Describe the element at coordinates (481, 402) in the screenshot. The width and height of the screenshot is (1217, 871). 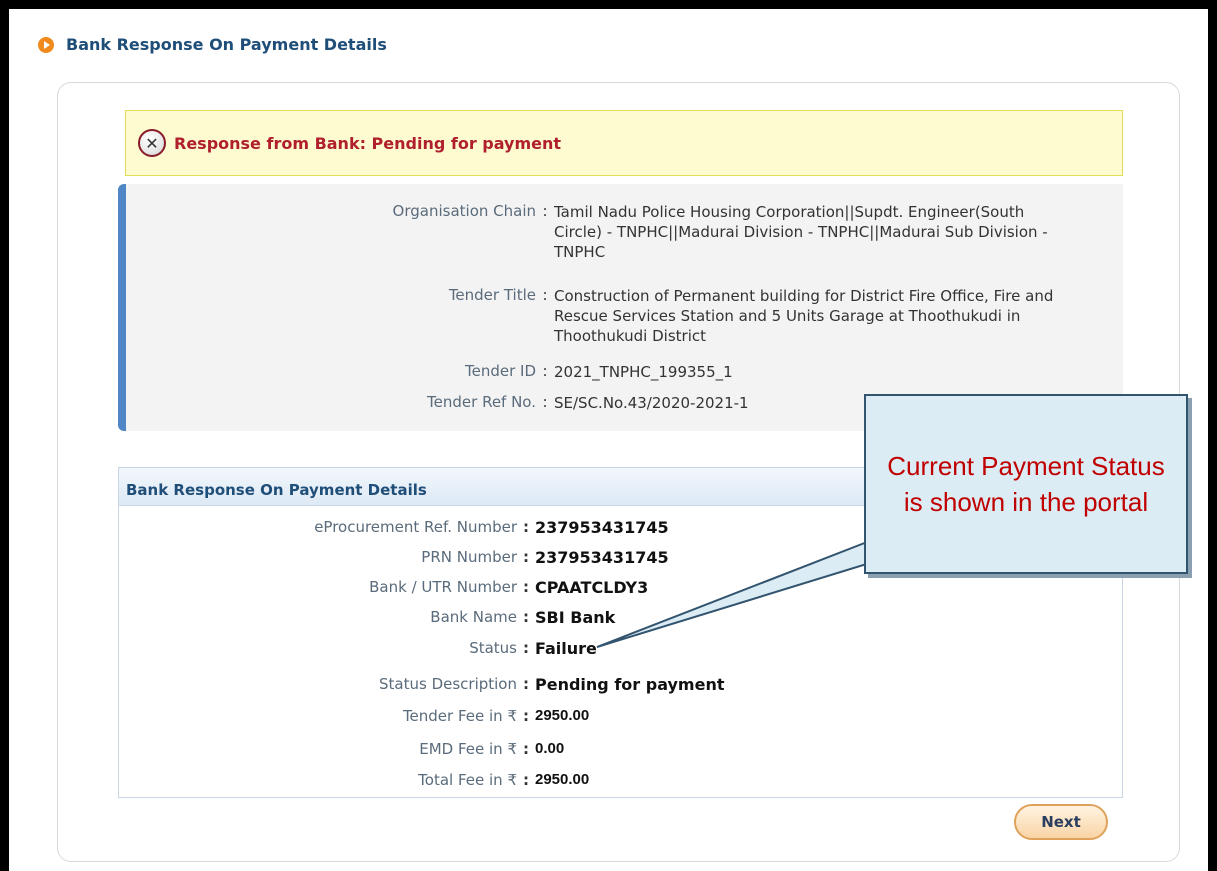
I see `info-label: Tender Ref No.` at that location.